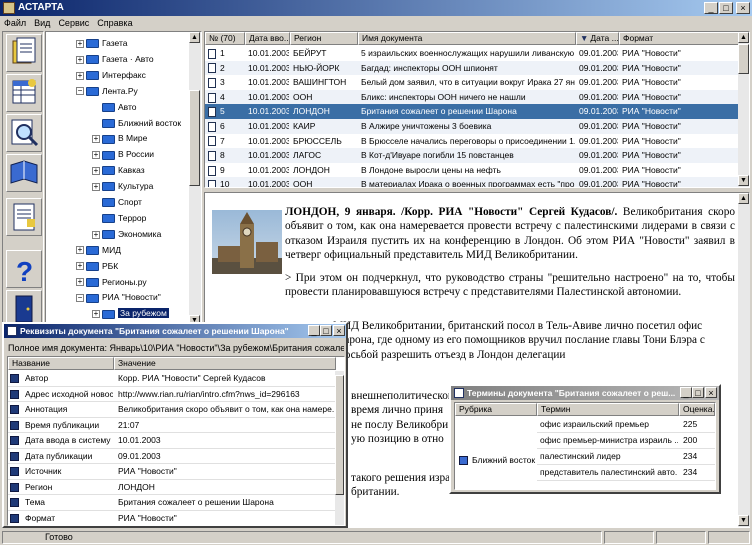  What do you see at coordinates (225, 38) in the screenshot?
I see `column-header: № (70)` at bounding box center [225, 38].